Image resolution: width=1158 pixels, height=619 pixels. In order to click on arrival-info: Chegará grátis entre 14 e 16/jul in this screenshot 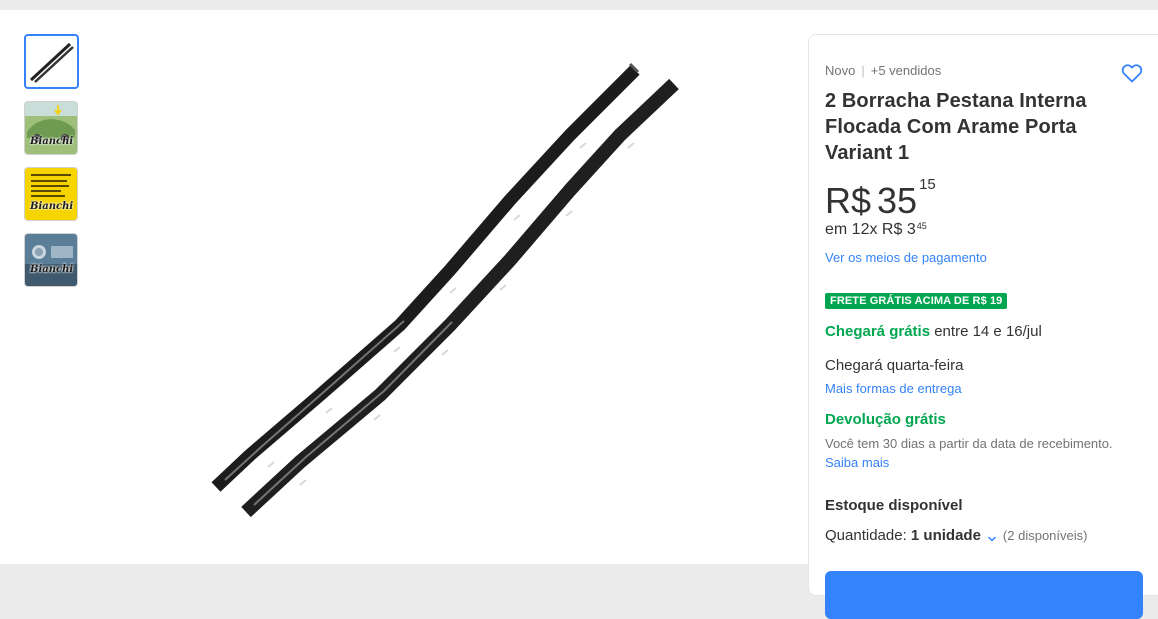, I will do `click(933, 331)`.